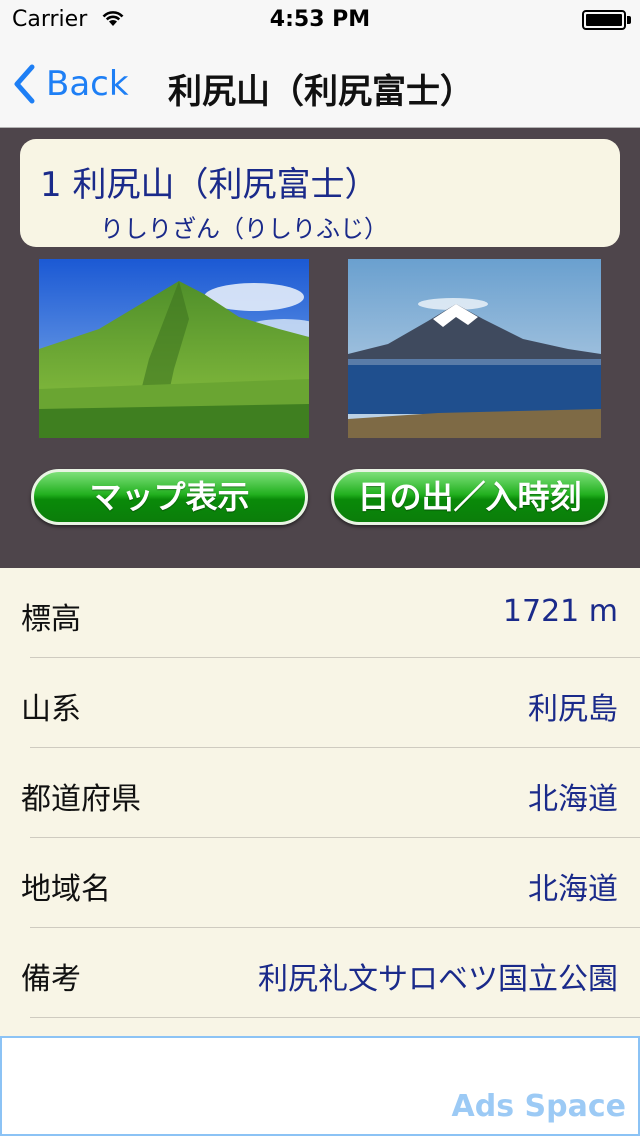  I want to click on ads-banner: Ads Space, so click(320, 1086).